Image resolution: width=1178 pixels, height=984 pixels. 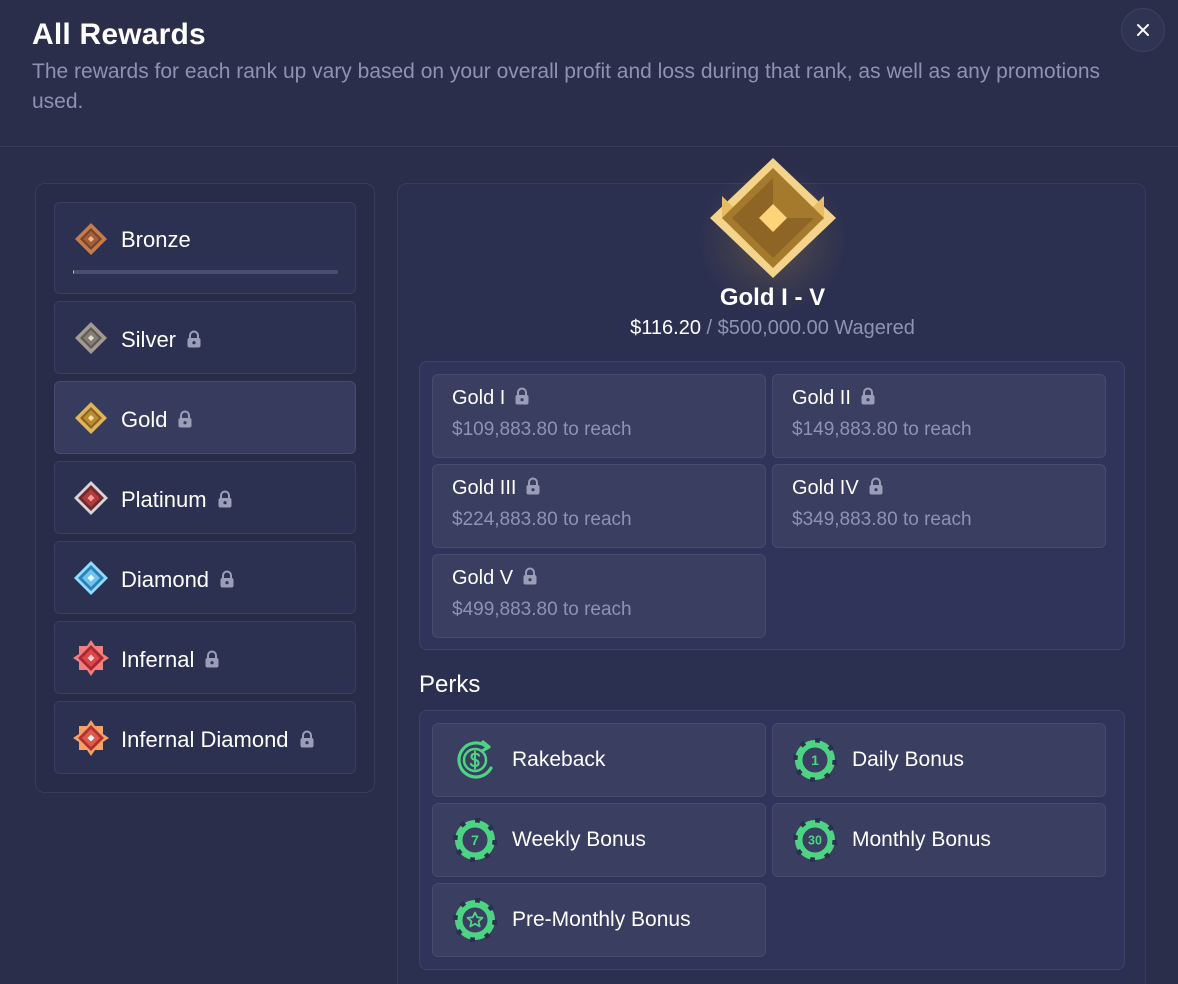 I want to click on rank-label: Bronze, so click(x=156, y=239).